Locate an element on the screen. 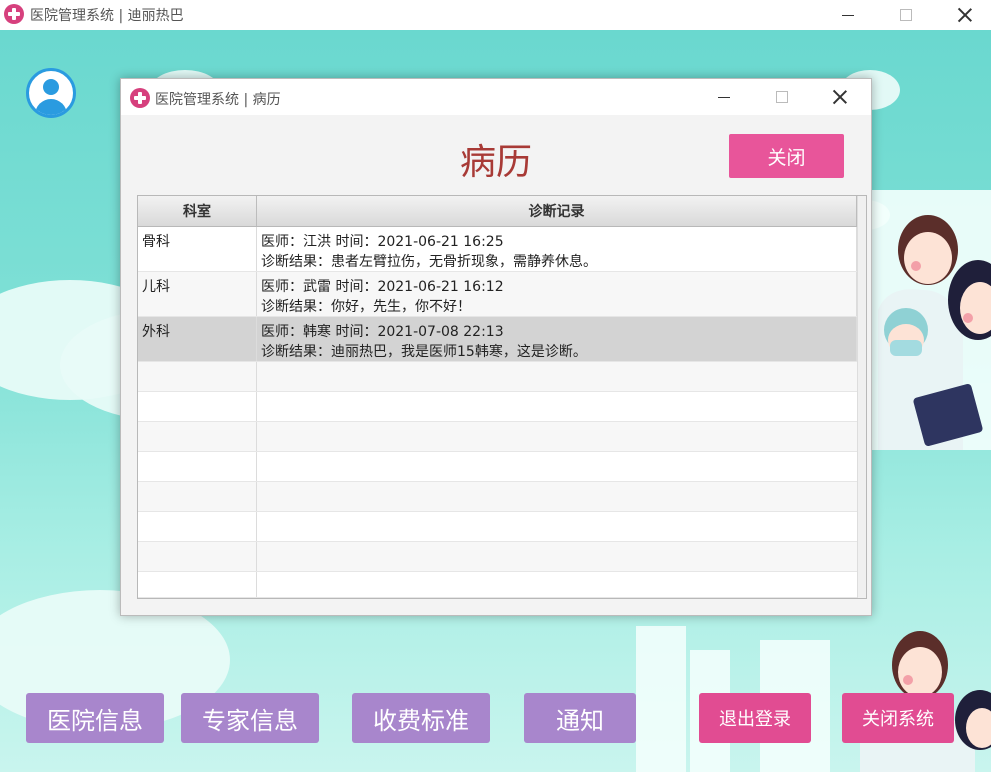 Image resolution: width=991 pixels, height=772 pixels. nurse-illustration is located at coordinates (934, 332).